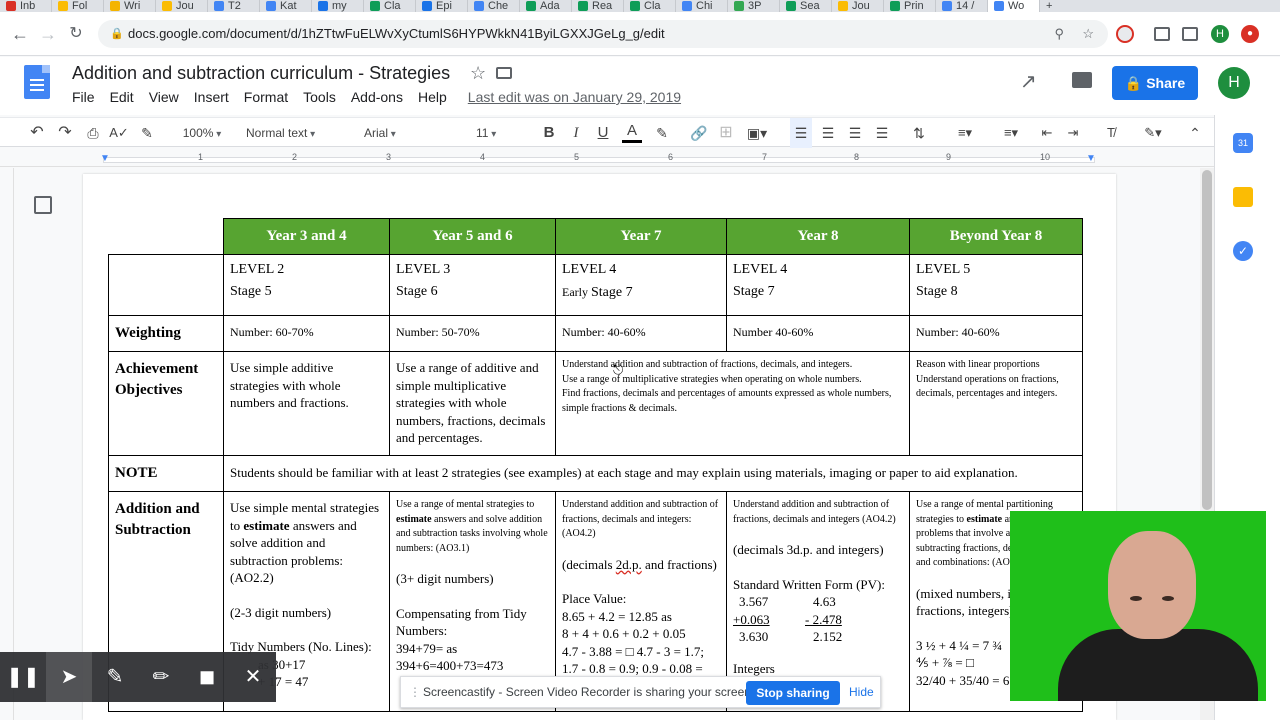 This screenshot has width=1280, height=720. I want to click on menu-tools: Tools, so click(319, 97).